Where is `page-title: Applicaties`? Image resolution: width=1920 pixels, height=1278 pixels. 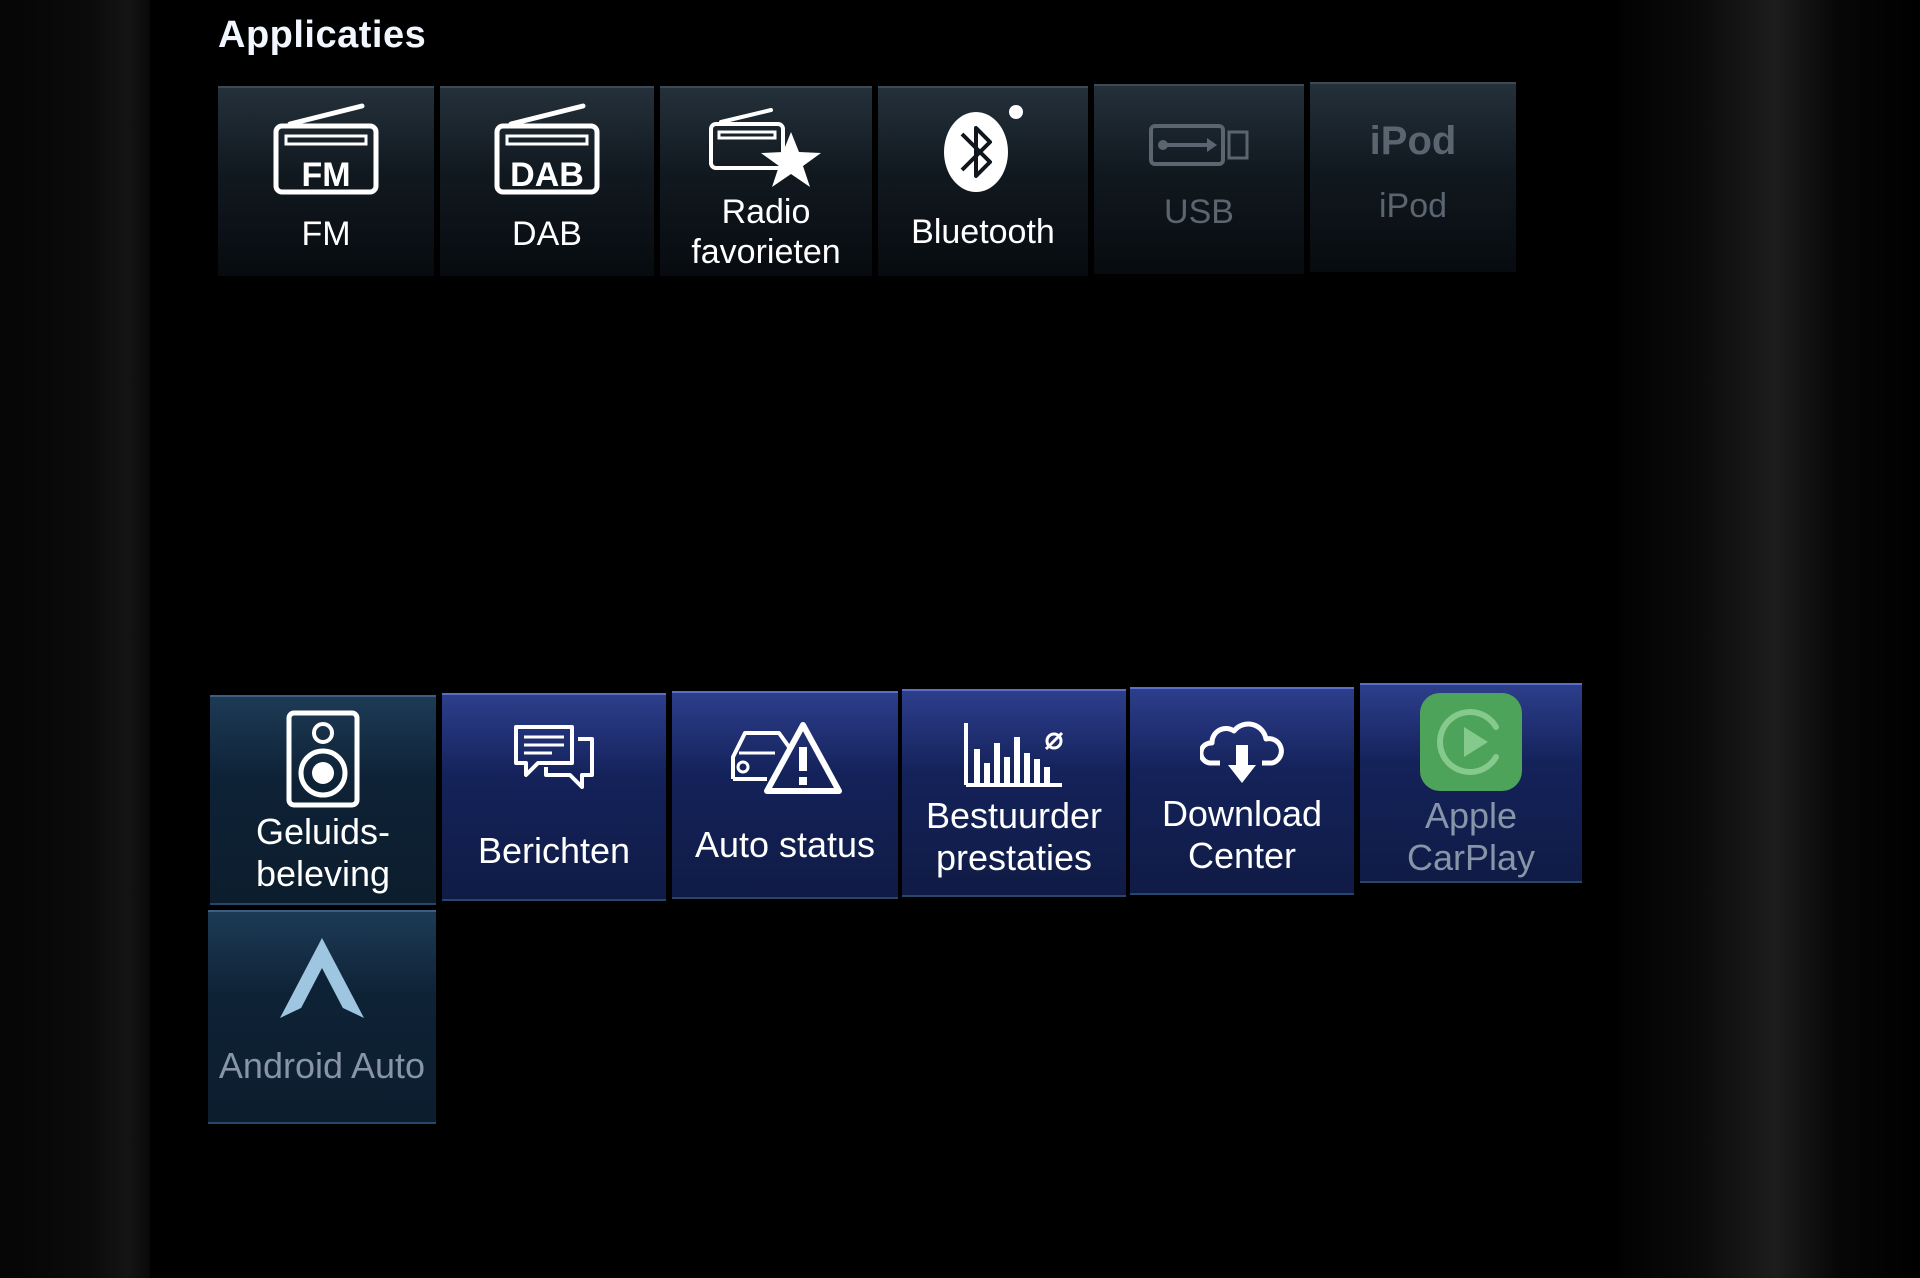
page-title: Applicaties is located at coordinates (322, 35).